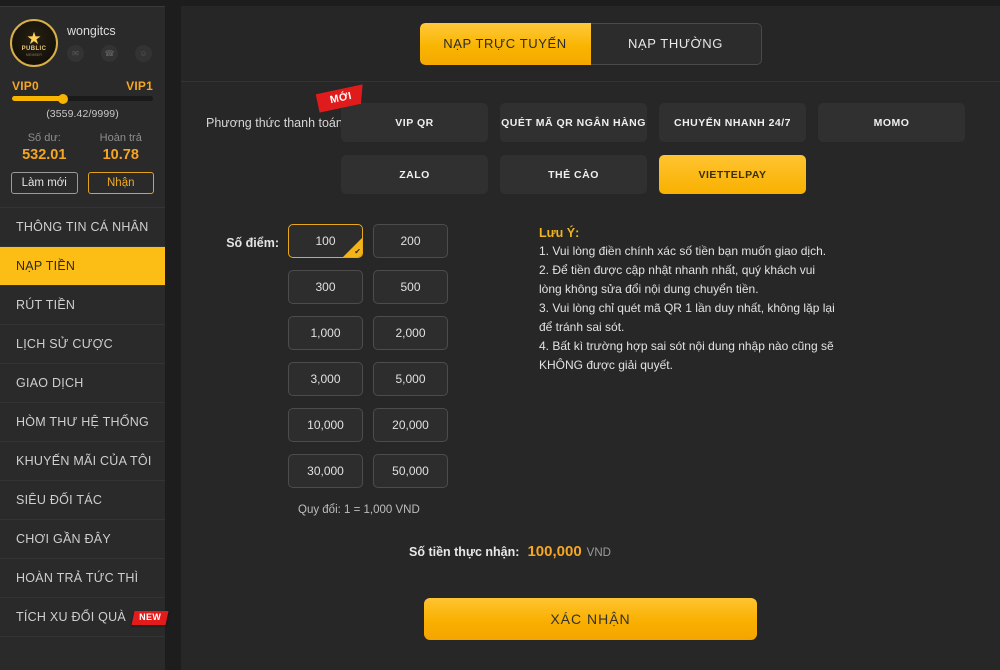  I want to click on amount-option-label: 300, so click(325, 287).